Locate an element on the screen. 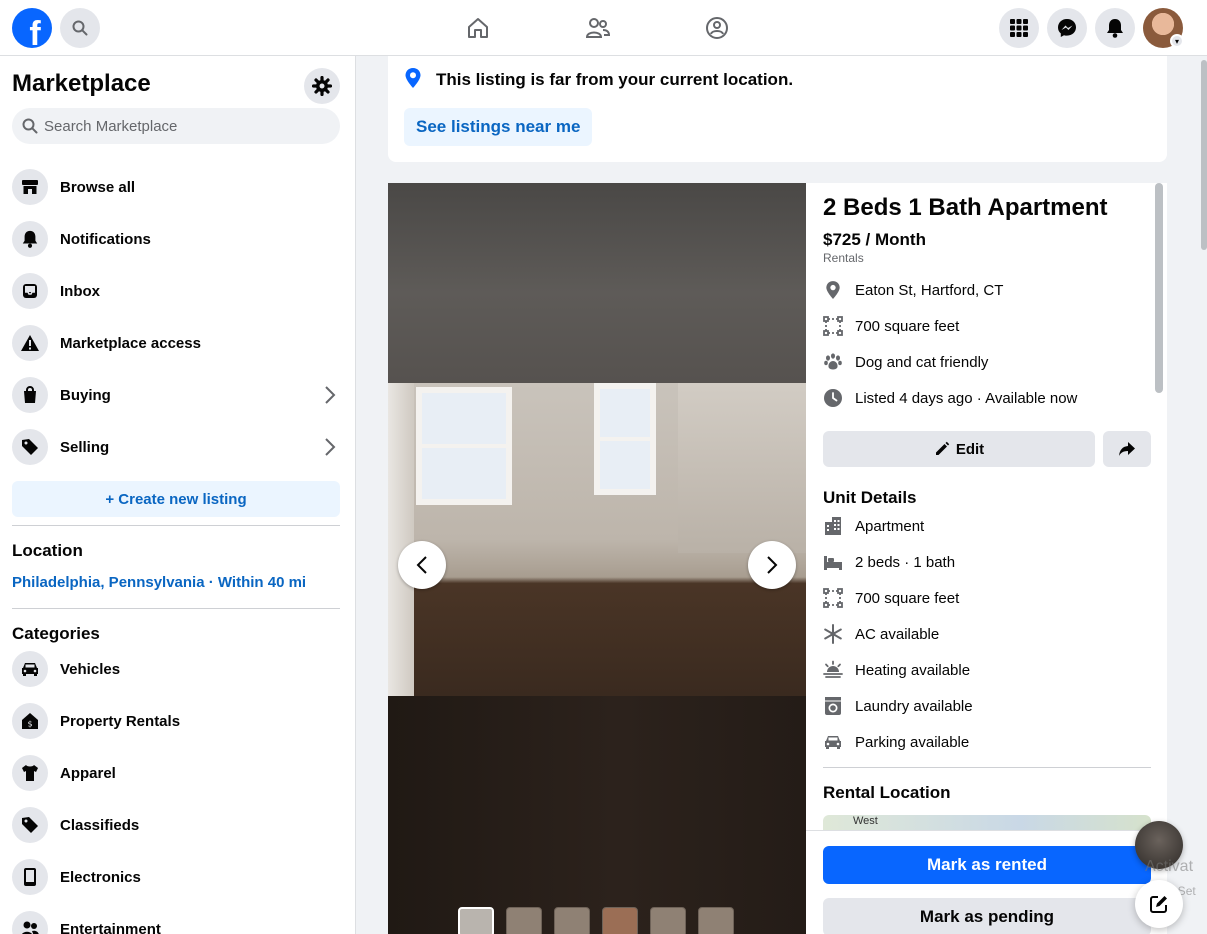 The image size is (1207, 934). search-button is located at coordinates (80, 28).